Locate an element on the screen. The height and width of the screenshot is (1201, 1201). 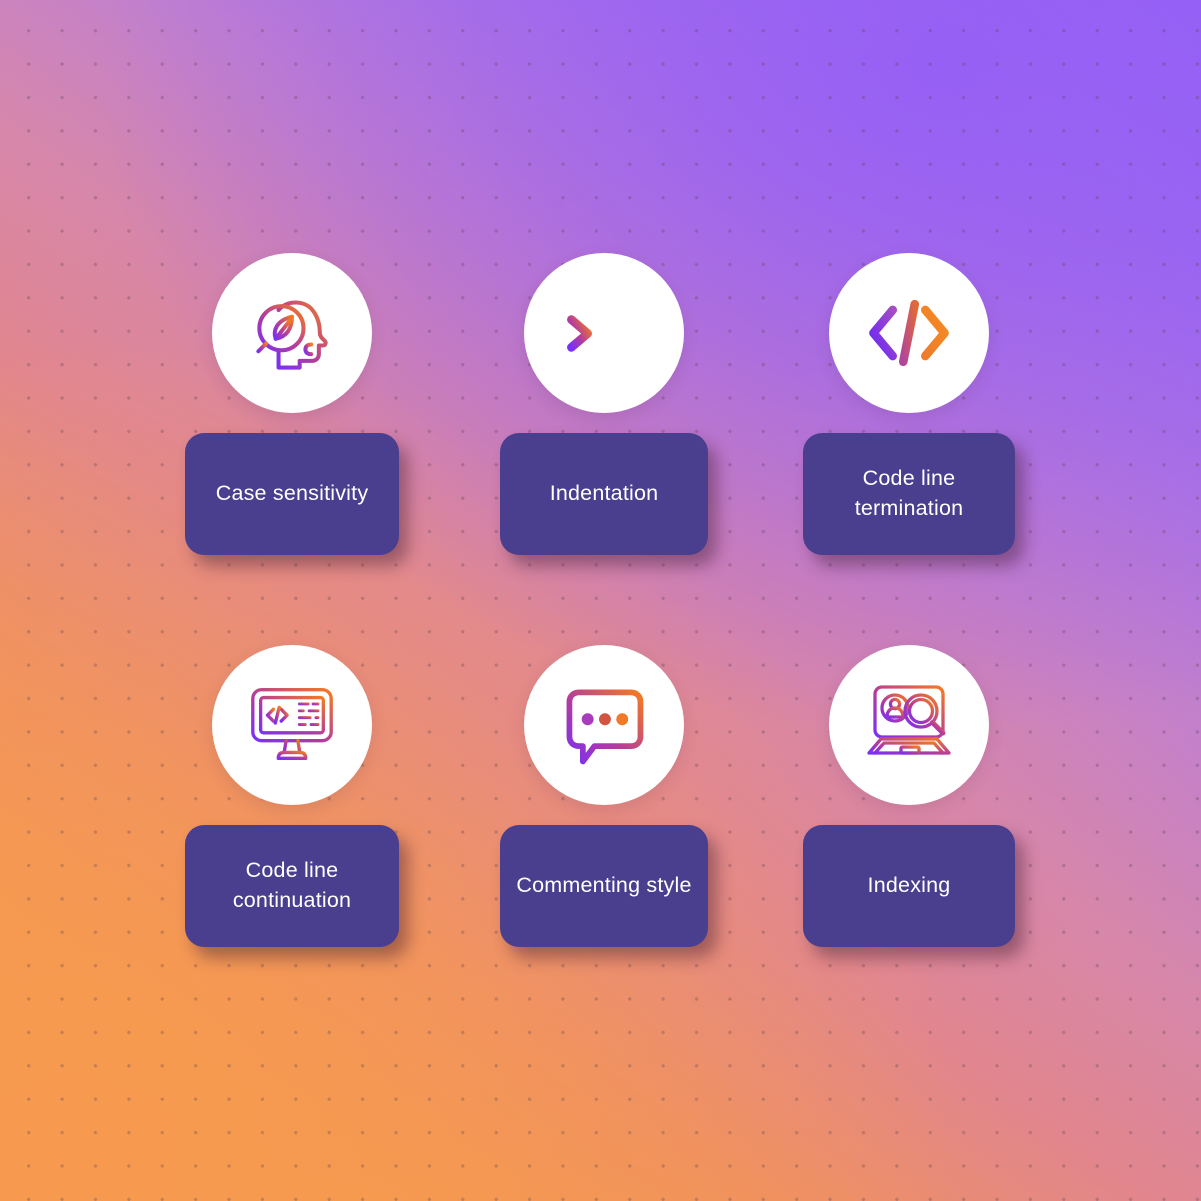
head-leaf-magnifier-icon is located at coordinates (292, 333).